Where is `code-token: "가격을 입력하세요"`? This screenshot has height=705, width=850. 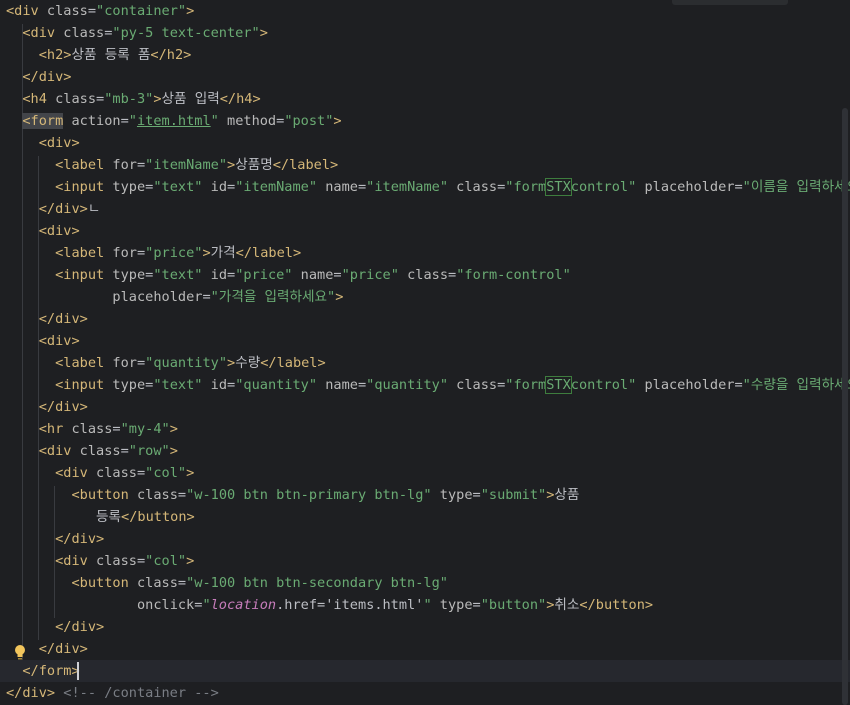
code-token: "가격을 입력하세요" is located at coordinates (273, 297).